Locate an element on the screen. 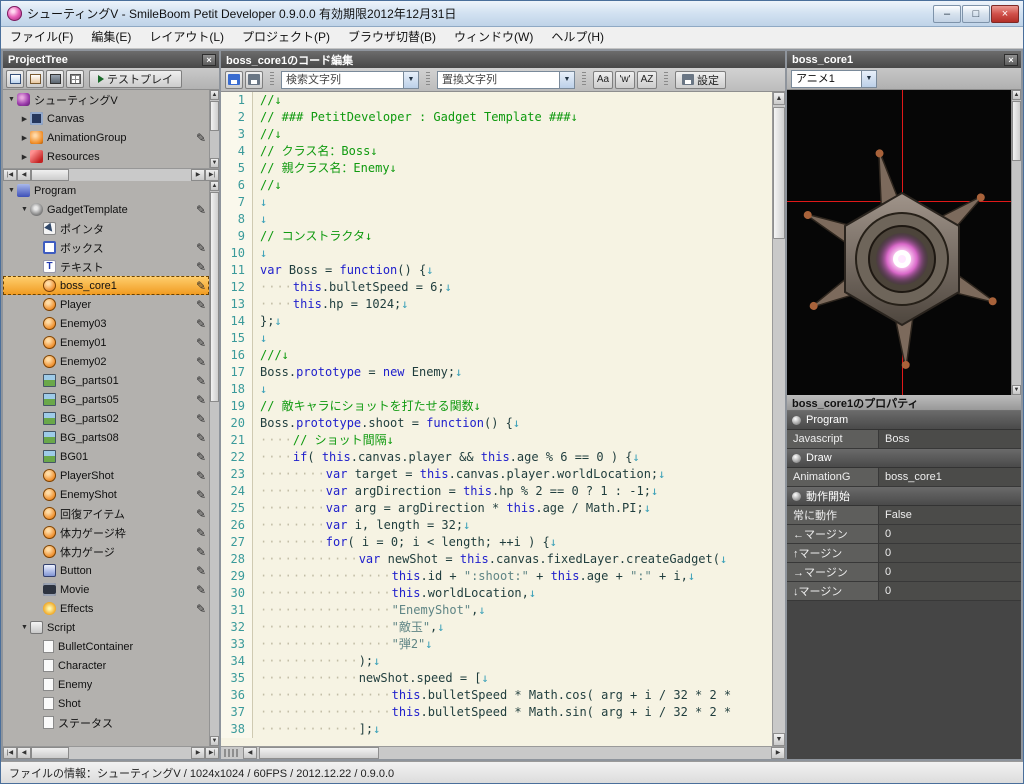 The image size is (1024, 784). tree-item-Player: Player is located at coordinates (106, 304).